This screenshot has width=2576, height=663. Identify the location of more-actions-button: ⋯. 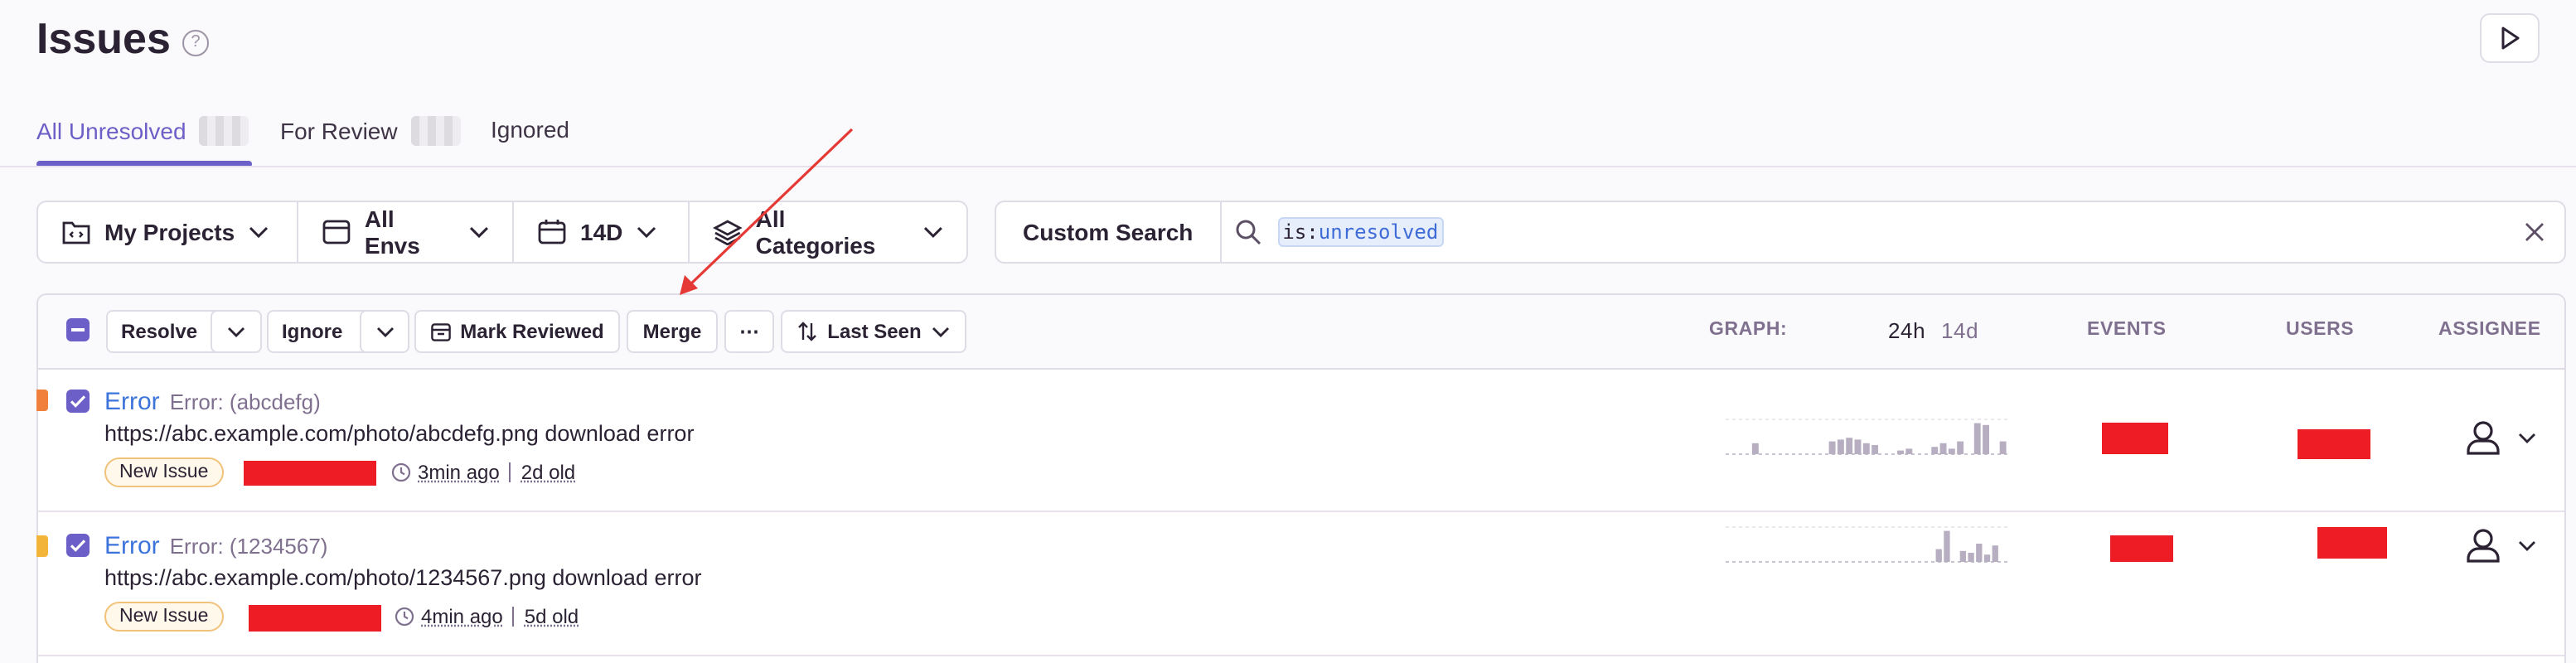
(749, 331).